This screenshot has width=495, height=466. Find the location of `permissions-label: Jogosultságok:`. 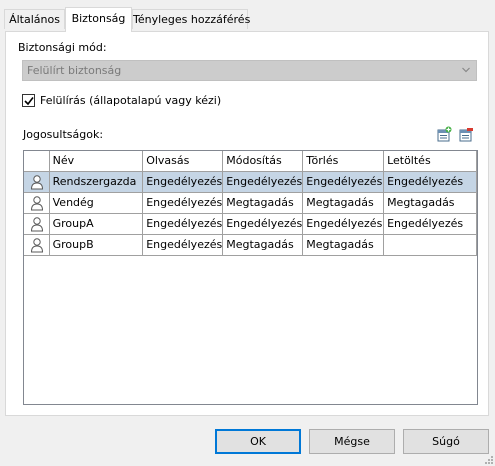

permissions-label: Jogosultságok: is located at coordinates (63, 134).